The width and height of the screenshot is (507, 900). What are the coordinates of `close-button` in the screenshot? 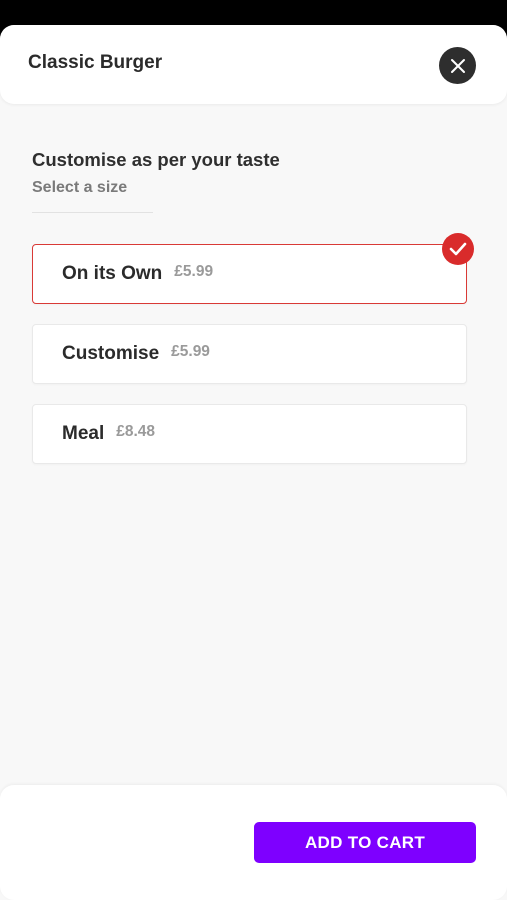 It's located at (457, 65).